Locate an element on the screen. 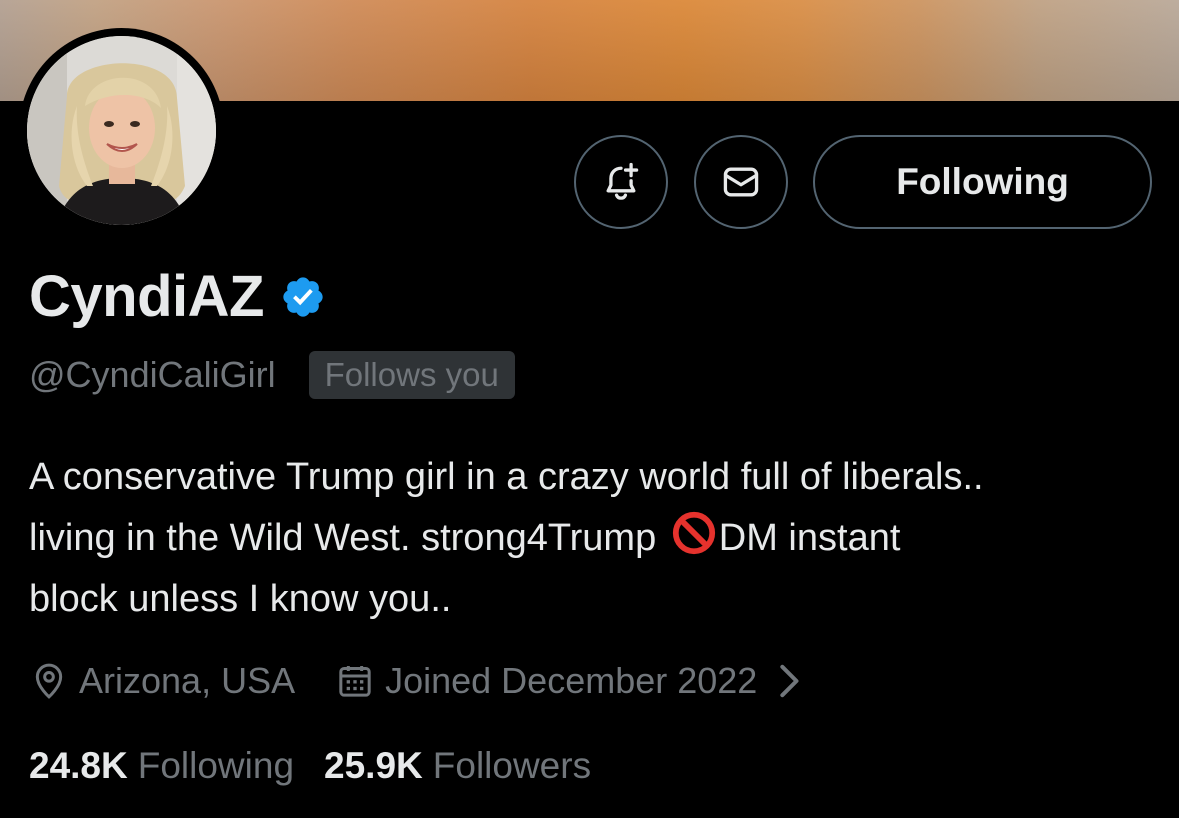 Image resolution: width=1179 pixels, height=818 pixels. bell-plus-icon is located at coordinates (622, 181).